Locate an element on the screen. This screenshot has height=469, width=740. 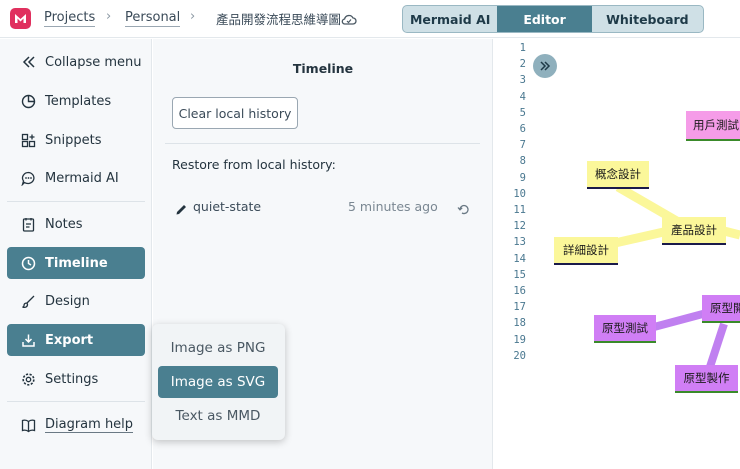
line-number: 18 is located at coordinates (519, 323).